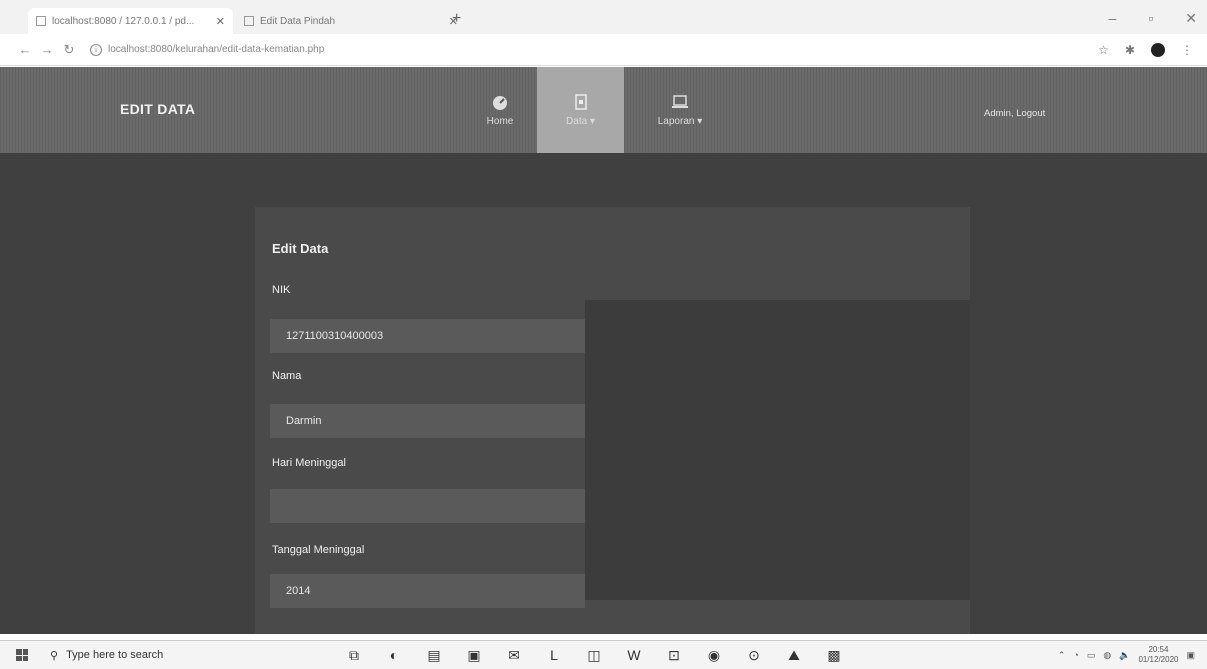  I want to click on search-icon: ⚲, so click(54, 655).